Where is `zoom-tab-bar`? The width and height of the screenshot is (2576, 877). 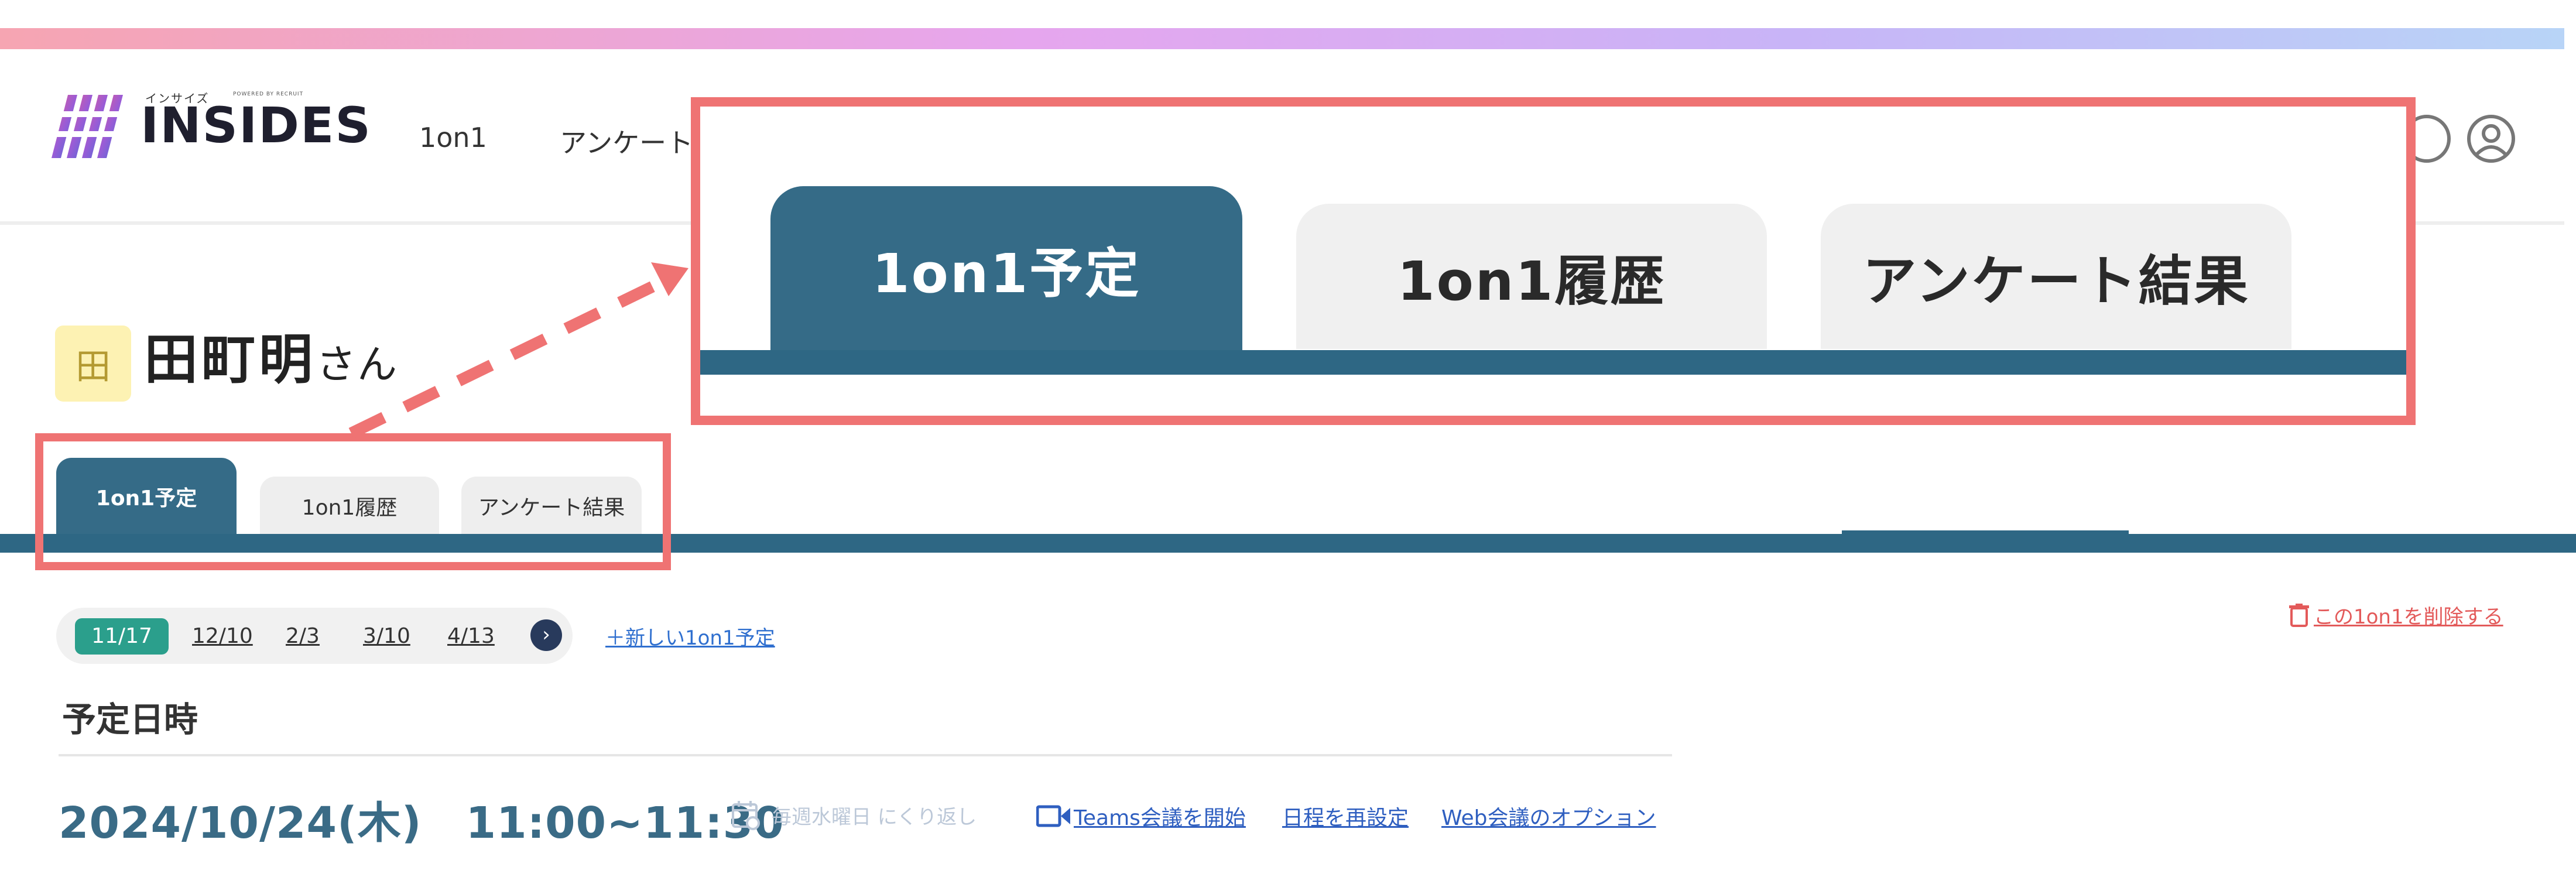 zoom-tab-bar is located at coordinates (1553, 363).